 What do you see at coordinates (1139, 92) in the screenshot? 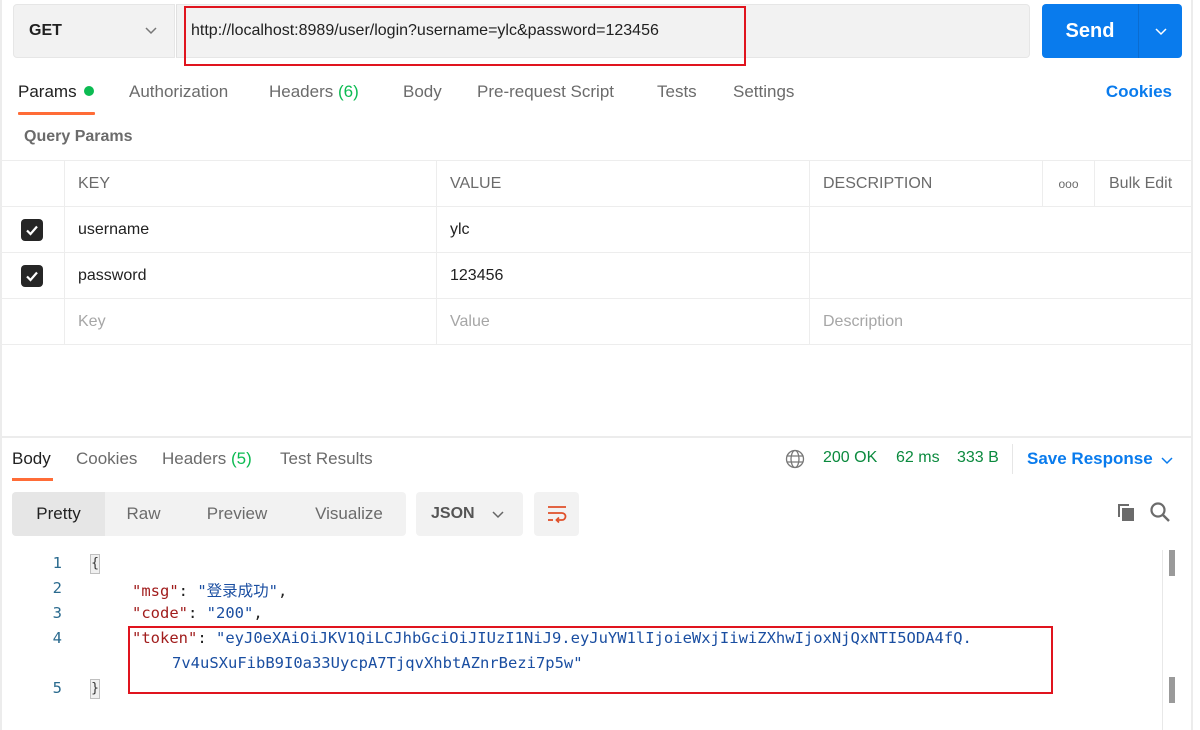
I see `cookies-link: Cookies` at bounding box center [1139, 92].